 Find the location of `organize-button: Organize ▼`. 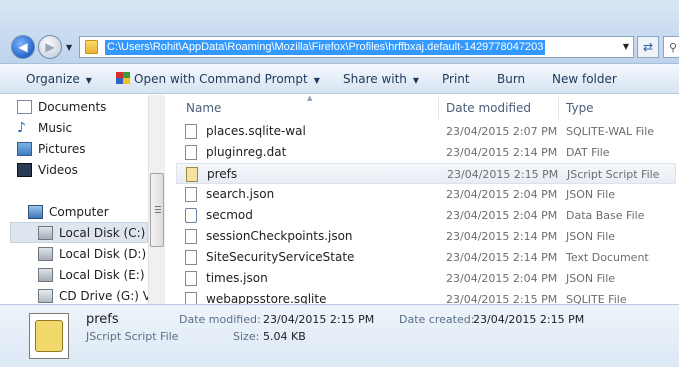

organize-button: Organize ▼ is located at coordinates (59, 79).